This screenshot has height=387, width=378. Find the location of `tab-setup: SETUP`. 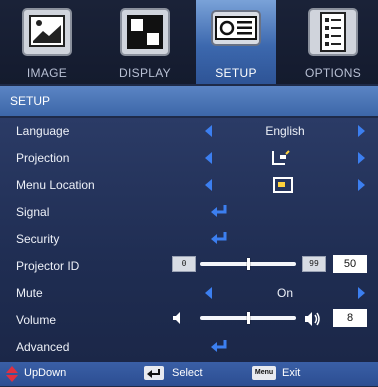

tab-setup: SETUP is located at coordinates (236, 42).